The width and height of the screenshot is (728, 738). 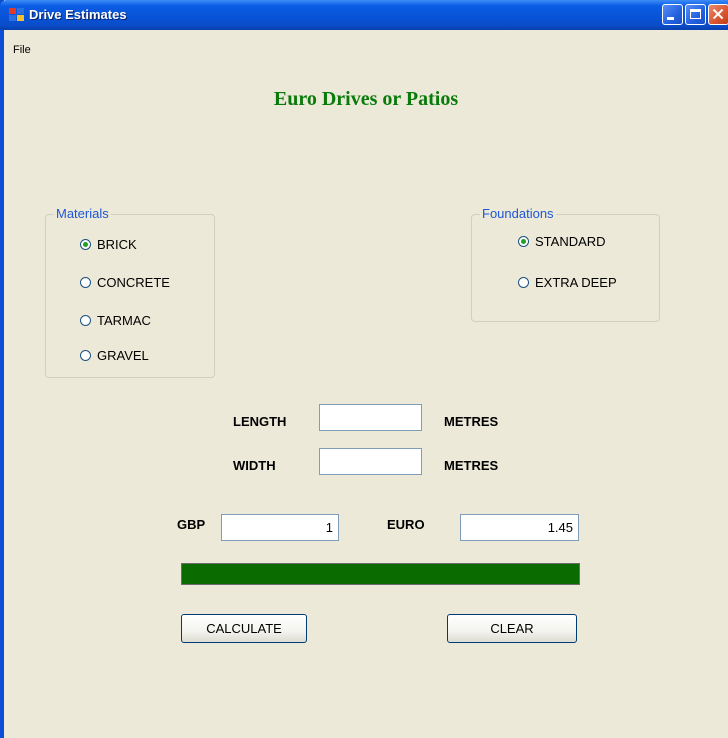 What do you see at coordinates (570, 241) in the screenshot?
I see `radio-standard-label: STANDARD` at bounding box center [570, 241].